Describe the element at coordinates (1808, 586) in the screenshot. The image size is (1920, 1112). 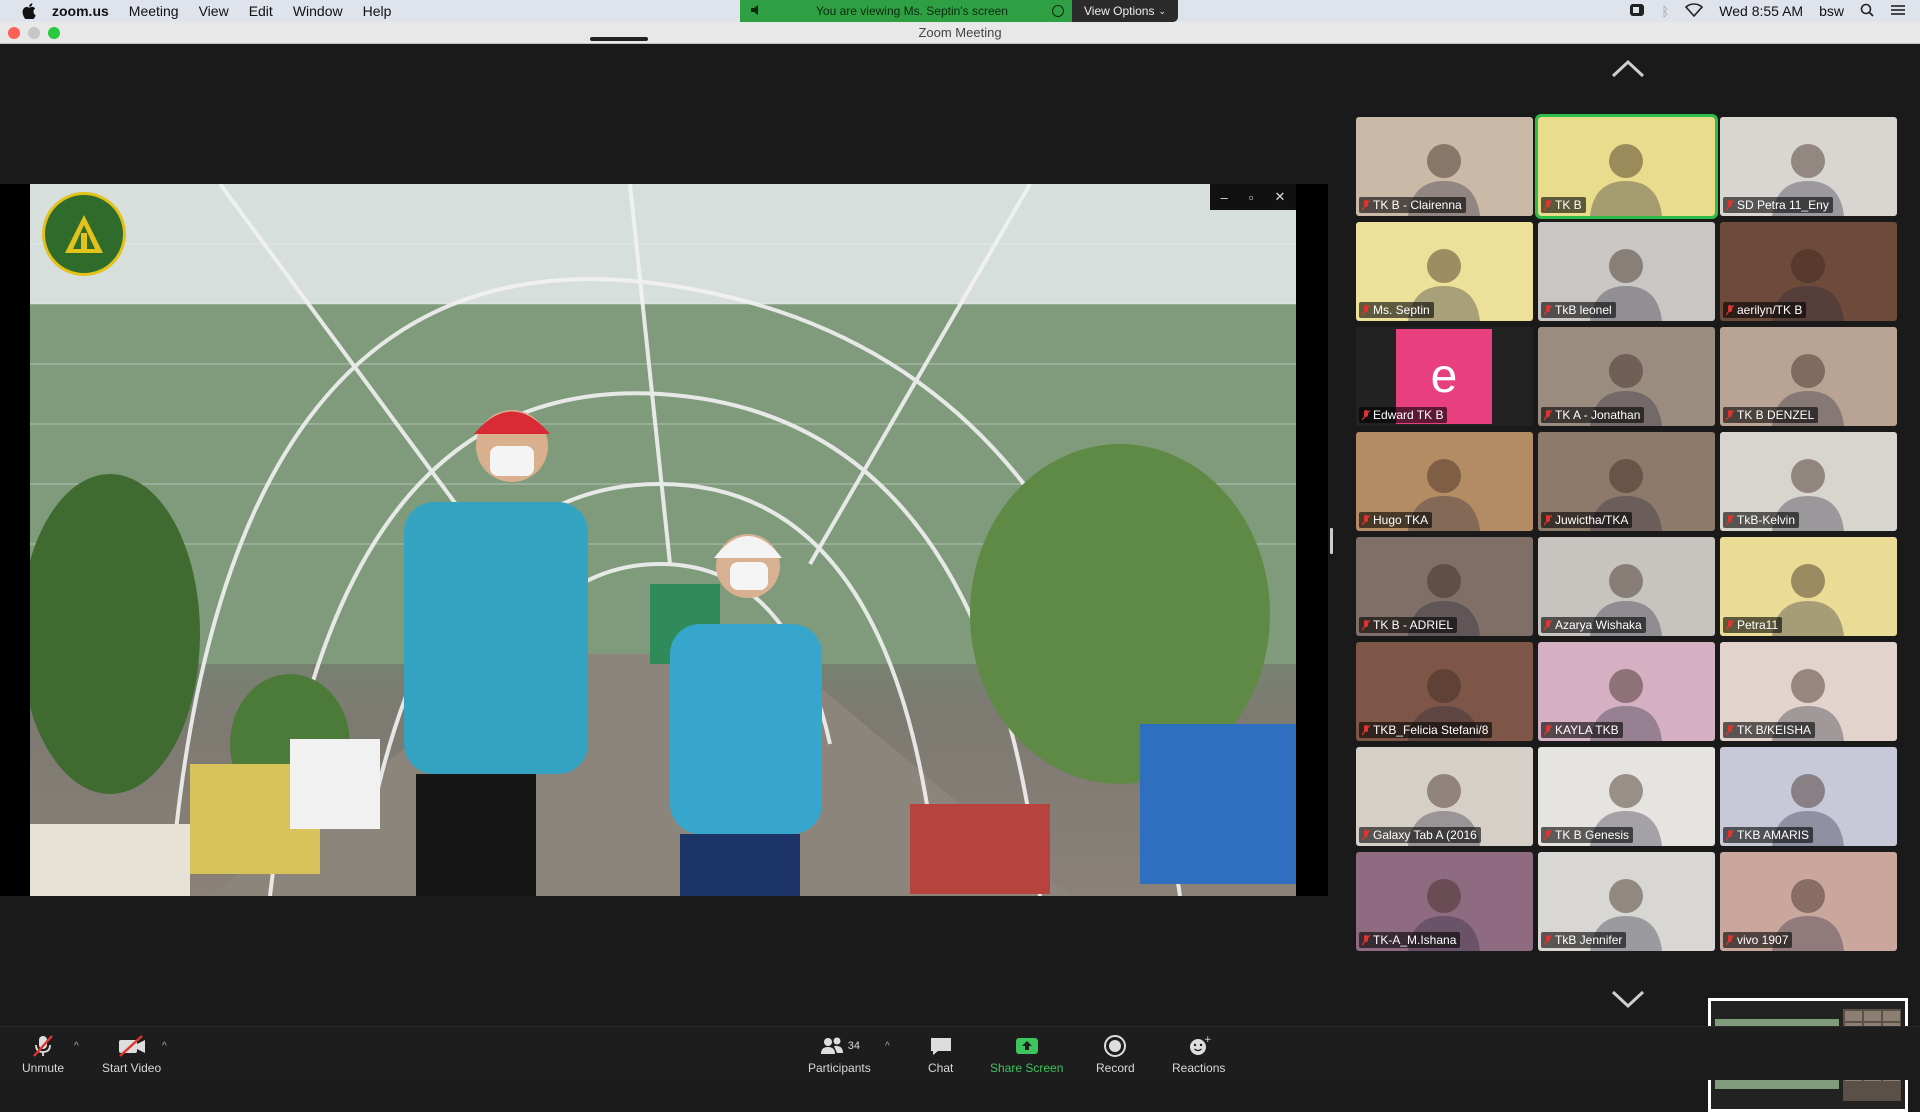
I see `participant-tile: Petra11` at that location.